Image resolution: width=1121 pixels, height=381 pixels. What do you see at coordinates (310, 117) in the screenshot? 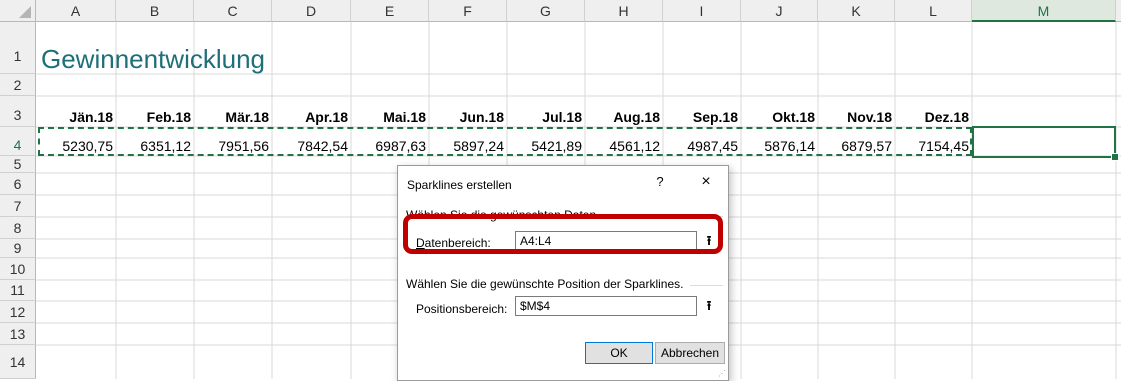
I see `month-header-apr: Apr.18` at bounding box center [310, 117].